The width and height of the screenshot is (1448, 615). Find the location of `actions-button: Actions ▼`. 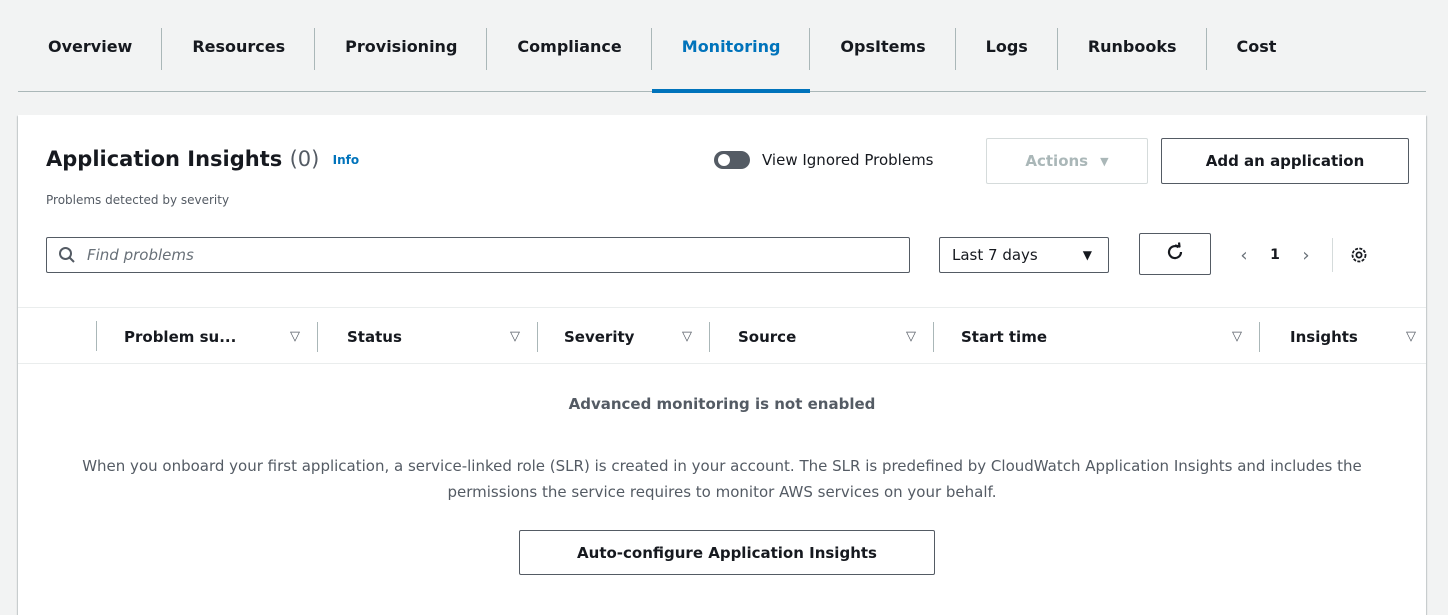

actions-button: Actions ▼ is located at coordinates (1067, 161).